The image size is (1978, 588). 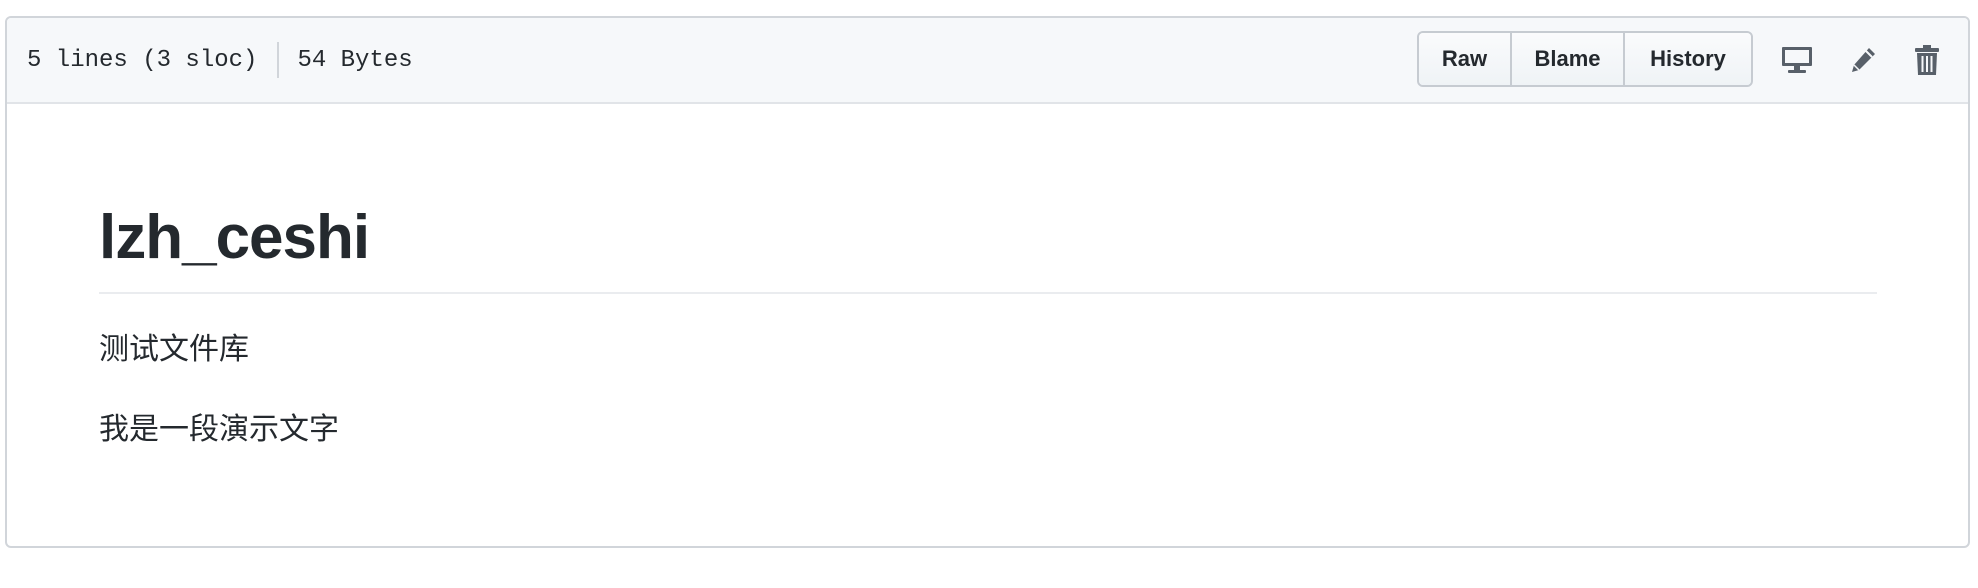 I want to click on history-button: History, so click(x=1687, y=59).